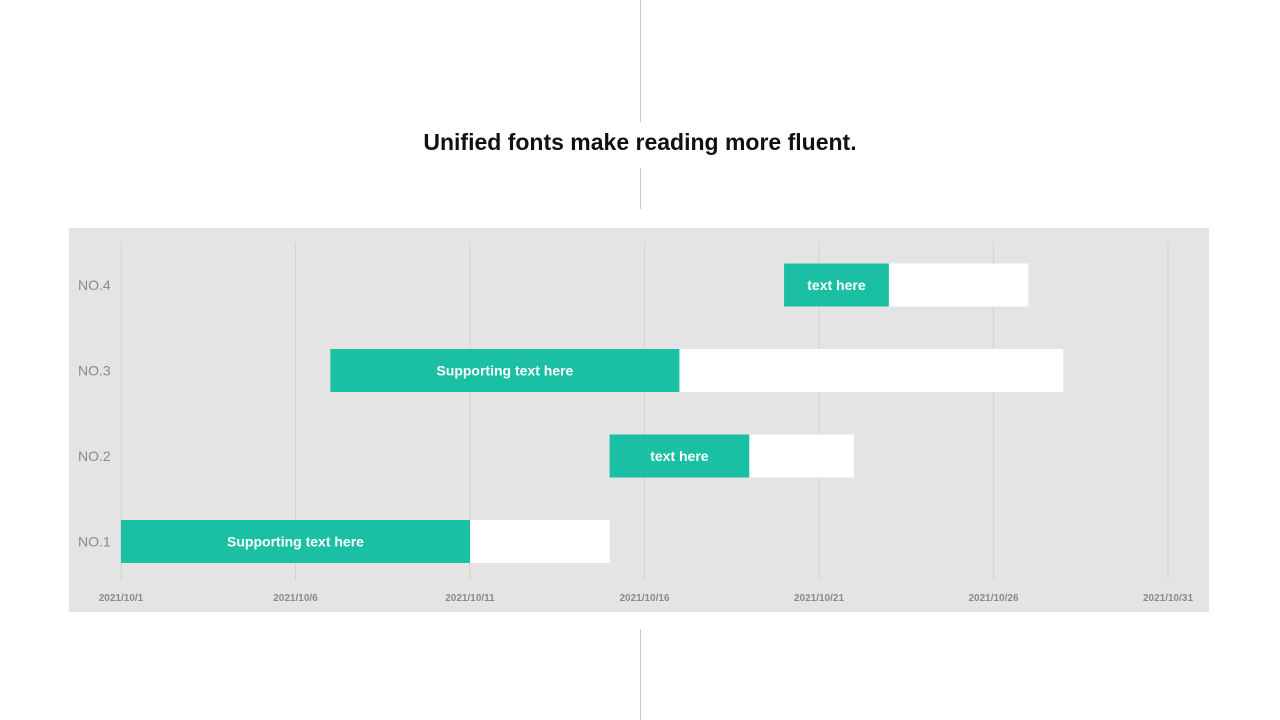 This screenshot has width=1280, height=720. What do you see at coordinates (470, 598) in the screenshot?
I see `x-tick-label: 2021/10/11` at bounding box center [470, 598].